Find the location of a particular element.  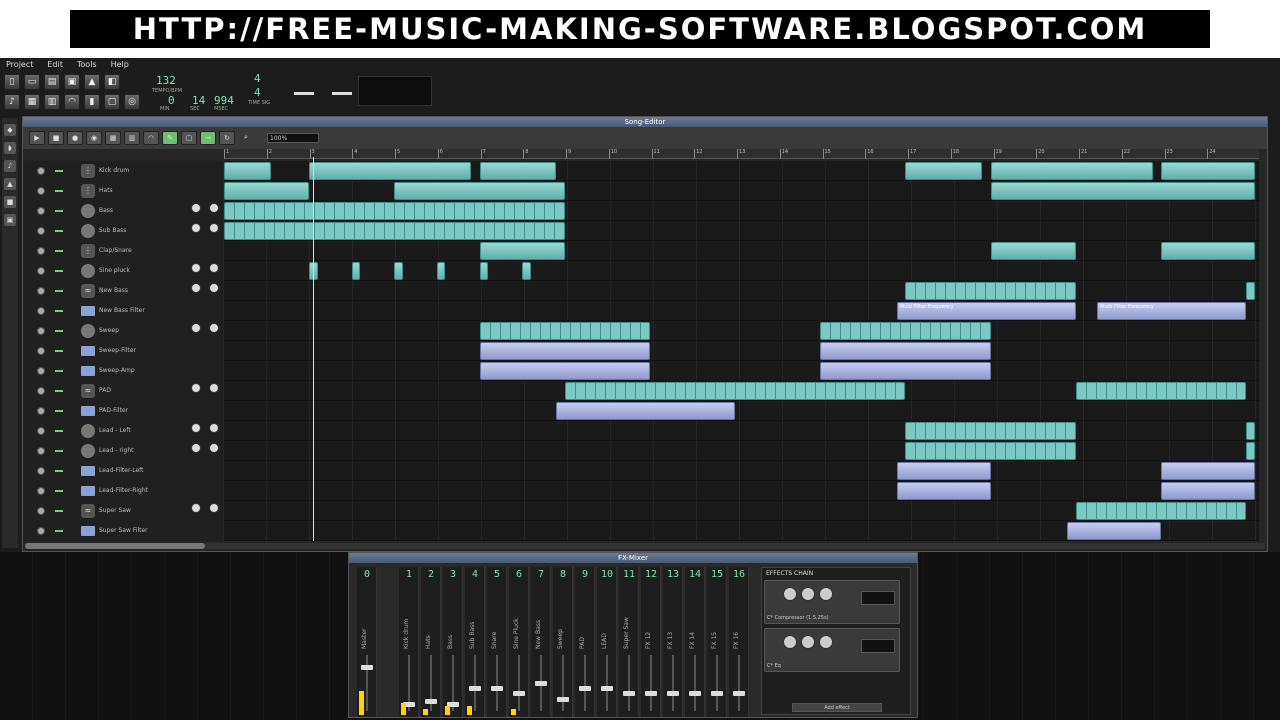

track-name: Lead - right is located at coordinates (116, 450).